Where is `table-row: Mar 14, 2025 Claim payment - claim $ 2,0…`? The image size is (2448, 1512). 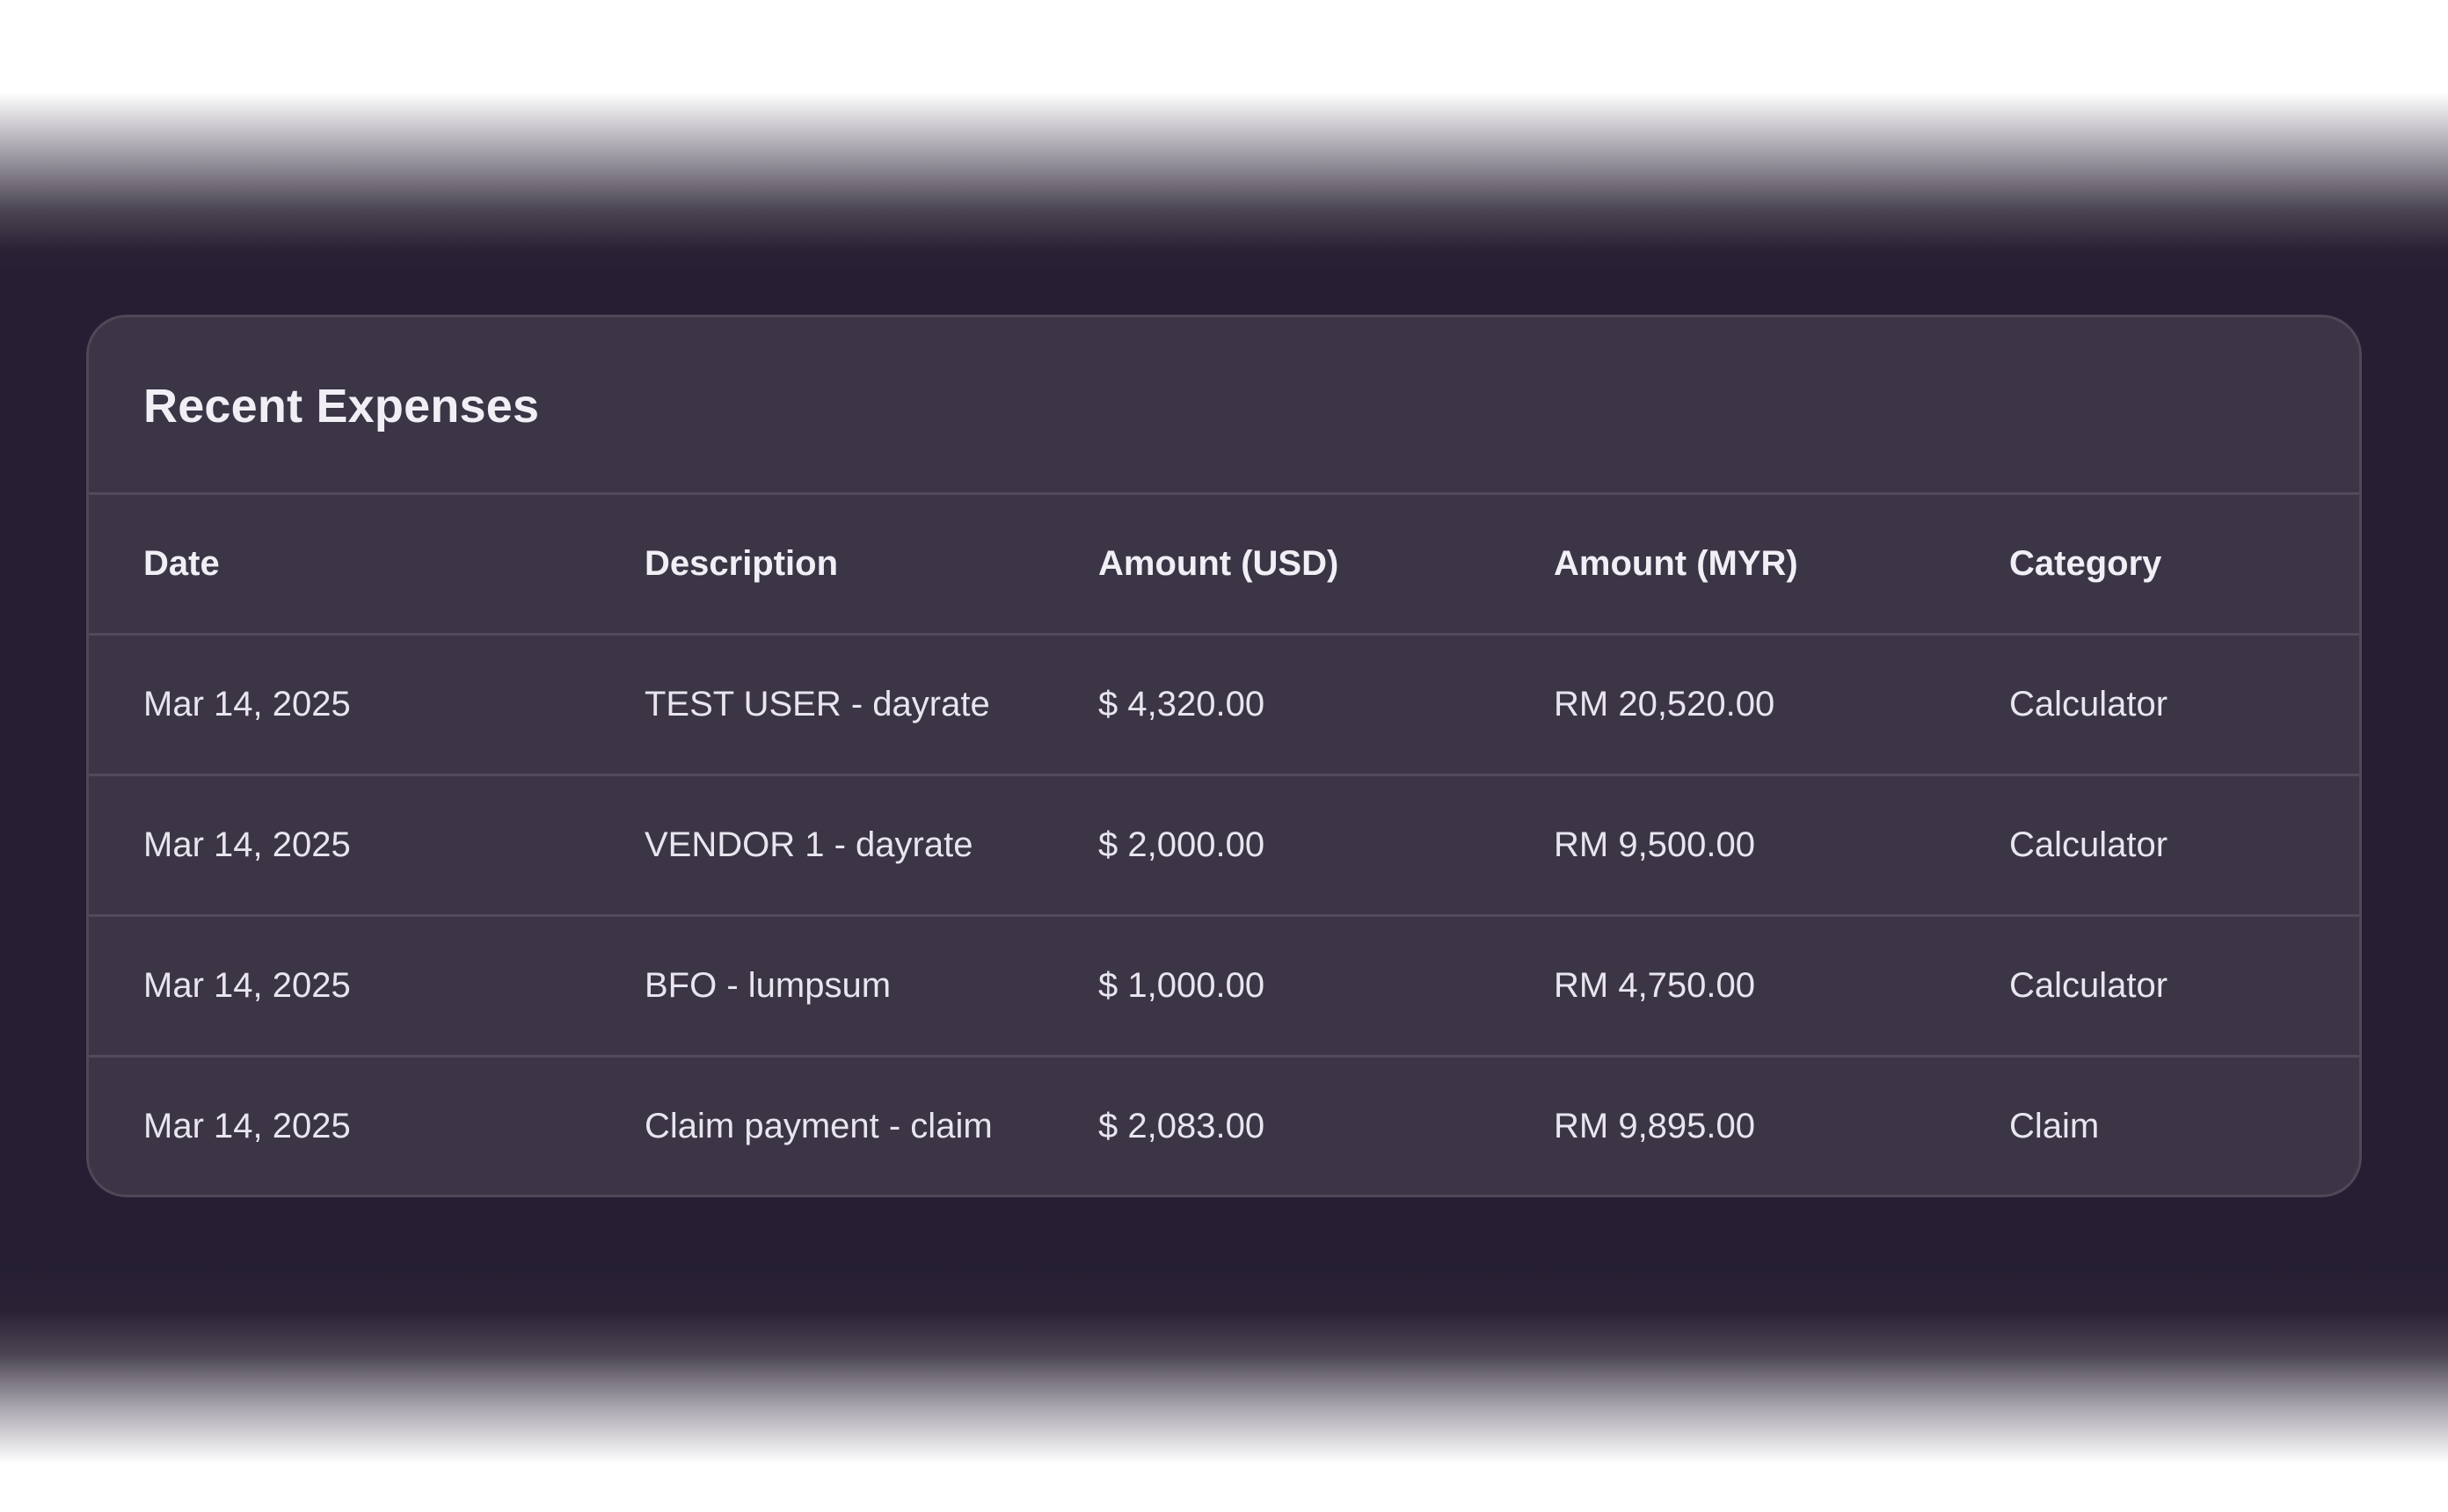
table-row: Mar 14, 2025 Claim payment - claim $ 2,0… is located at coordinates (1224, 1126).